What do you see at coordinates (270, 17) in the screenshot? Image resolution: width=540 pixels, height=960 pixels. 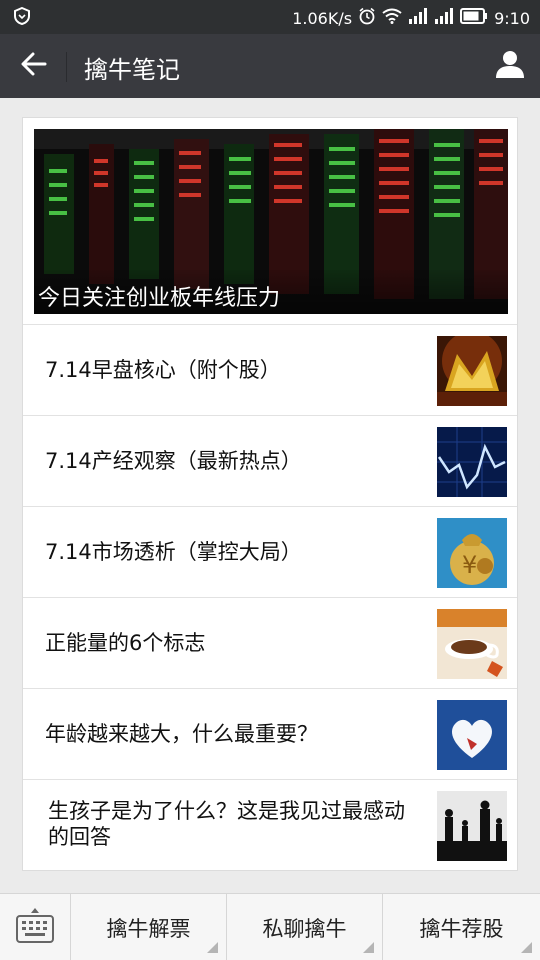 I see `status-bar: 1.06K/s 9:10` at bounding box center [270, 17].